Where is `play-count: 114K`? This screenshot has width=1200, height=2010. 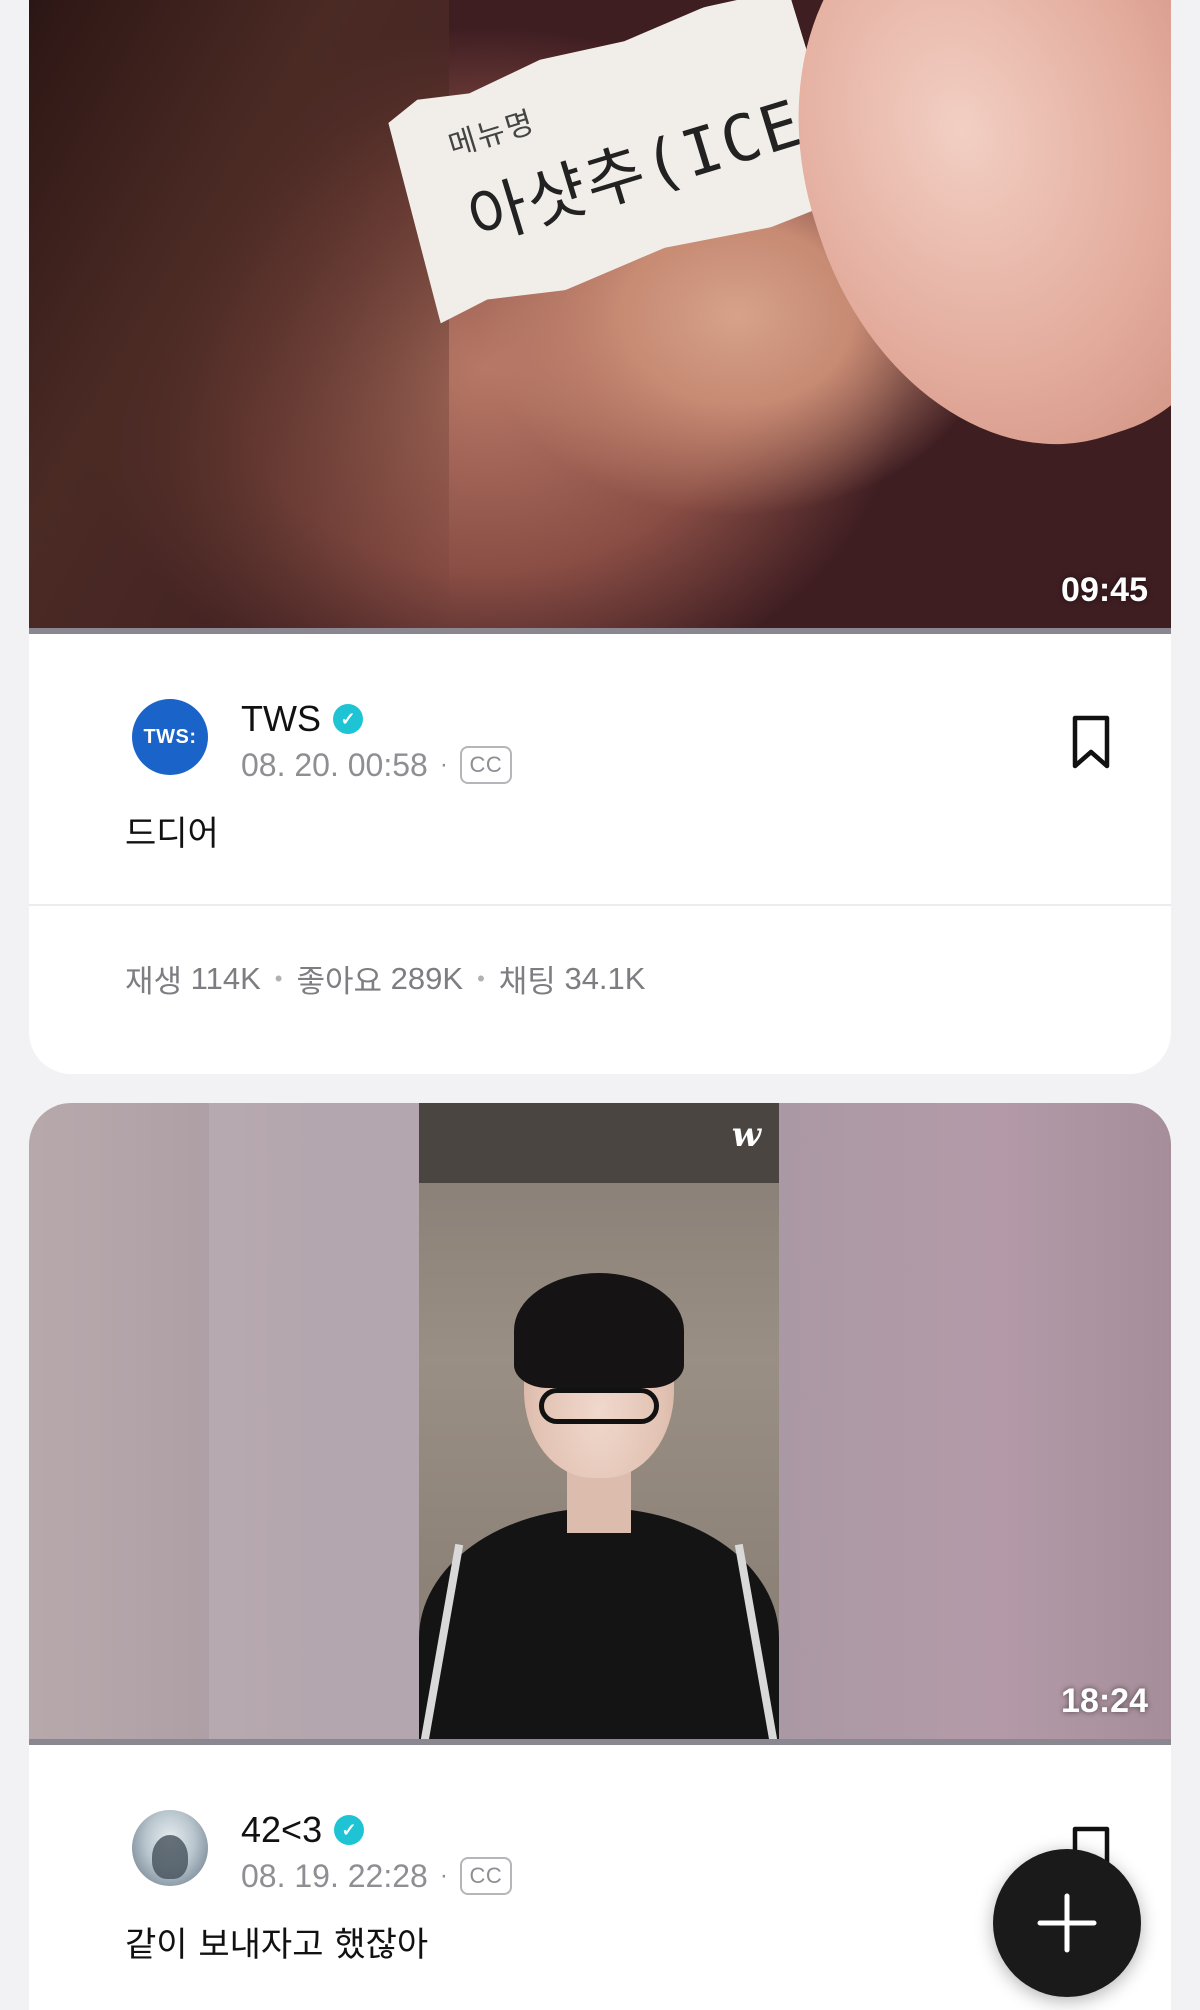 play-count: 114K is located at coordinates (225, 978).